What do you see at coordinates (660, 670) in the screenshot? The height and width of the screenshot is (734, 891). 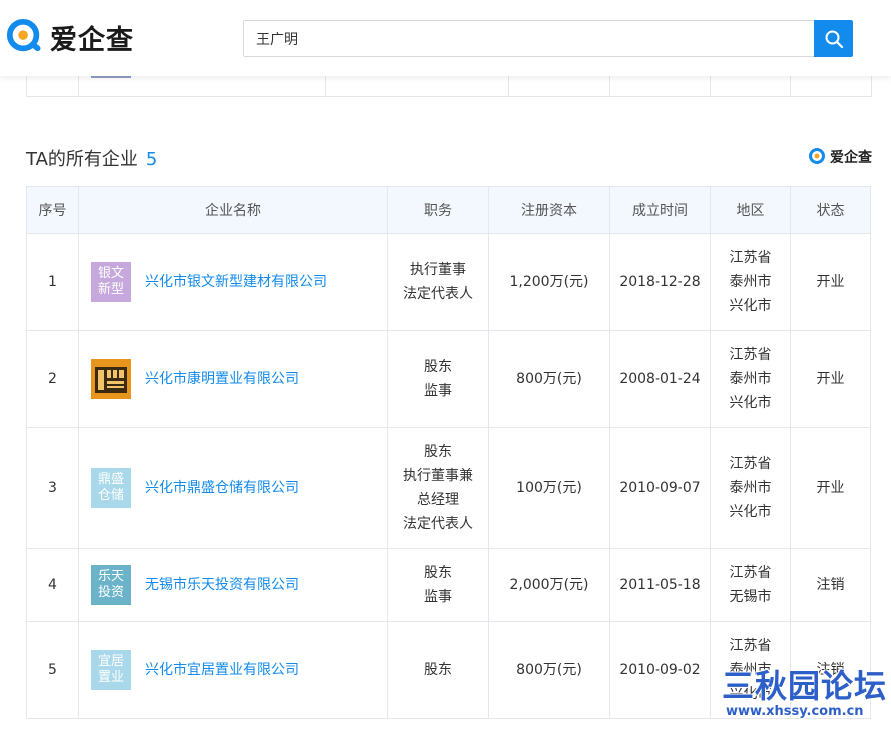 I see `cell-founded-date: 2010-09-02` at bounding box center [660, 670].